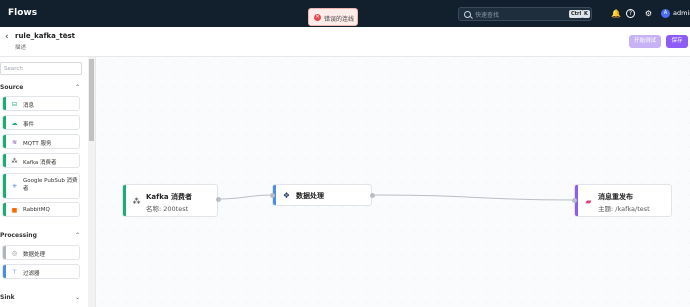 This screenshot has height=307, width=690. Describe the element at coordinates (31, 274) in the screenshot. I see `palette-item-label: 过滤器` at that location.